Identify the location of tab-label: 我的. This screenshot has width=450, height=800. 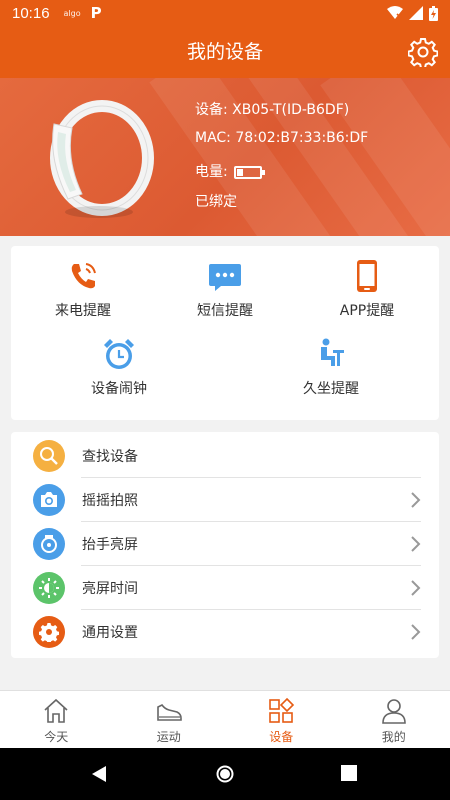
(393, 737).